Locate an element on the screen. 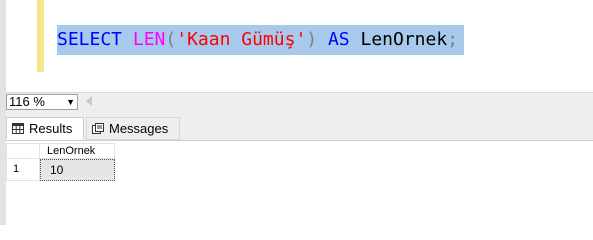 The width and height of the screenshot is (593, 240). scroll-left-icon is located at coordinates (89, 101).